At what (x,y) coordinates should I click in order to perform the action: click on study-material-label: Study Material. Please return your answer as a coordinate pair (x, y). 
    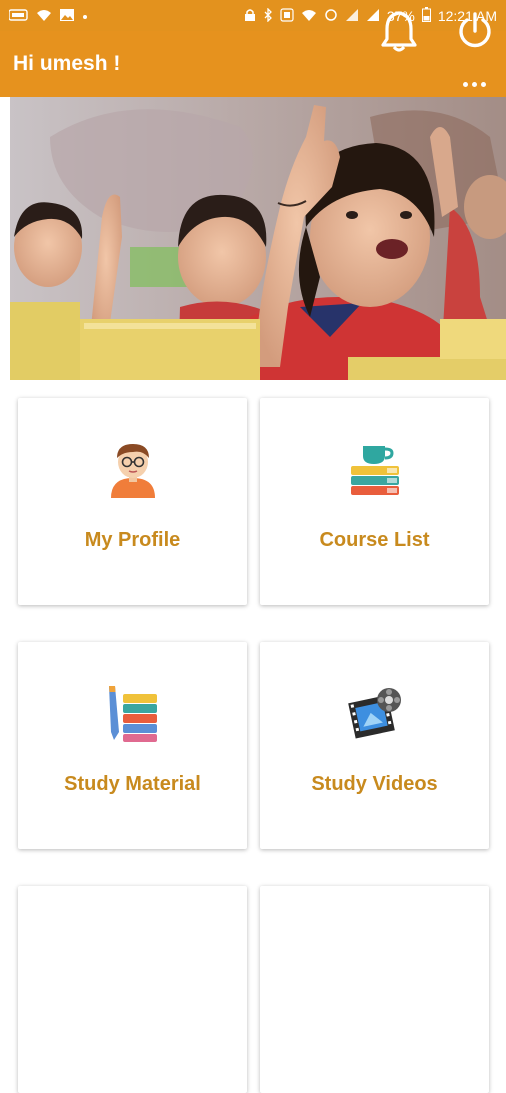
    Looking at the image, I should click on (132, 784).